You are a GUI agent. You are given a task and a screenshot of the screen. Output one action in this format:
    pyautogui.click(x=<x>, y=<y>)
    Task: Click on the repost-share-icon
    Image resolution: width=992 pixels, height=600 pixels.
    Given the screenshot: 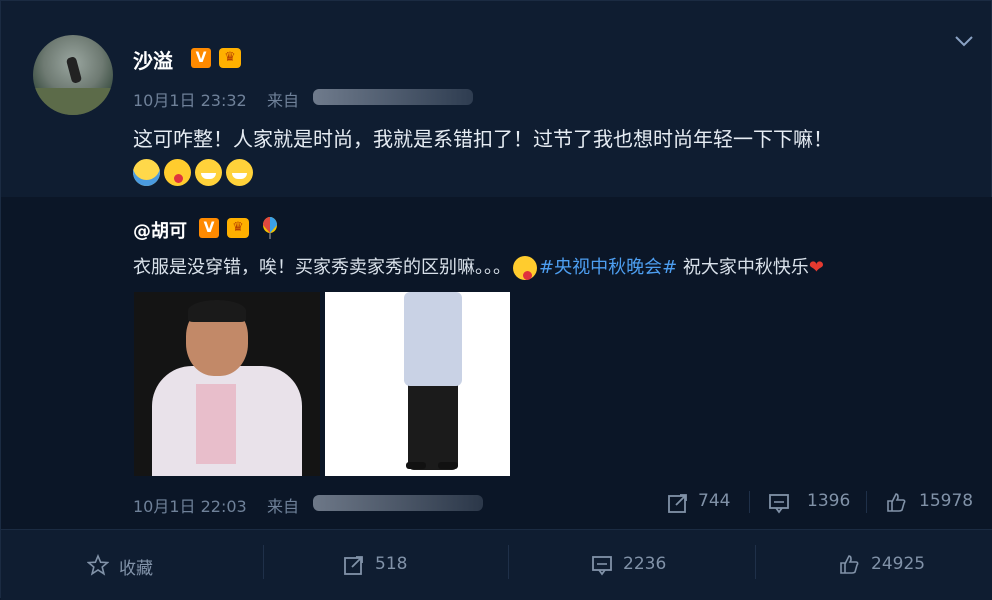 What is the action you would take?
    pyautogui.click(x=678, y=503)
    